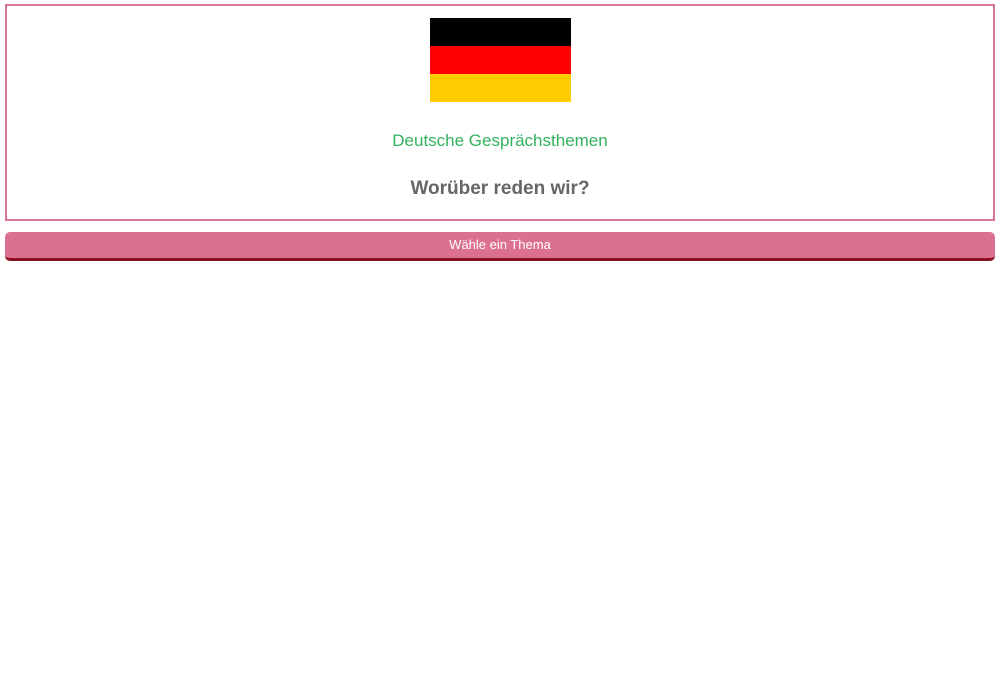  What do you see at coordinates (500, 246) in the screenshot?
I see `choose-topic-button: Wähle ein Thema` at bounding box center [500, 246].